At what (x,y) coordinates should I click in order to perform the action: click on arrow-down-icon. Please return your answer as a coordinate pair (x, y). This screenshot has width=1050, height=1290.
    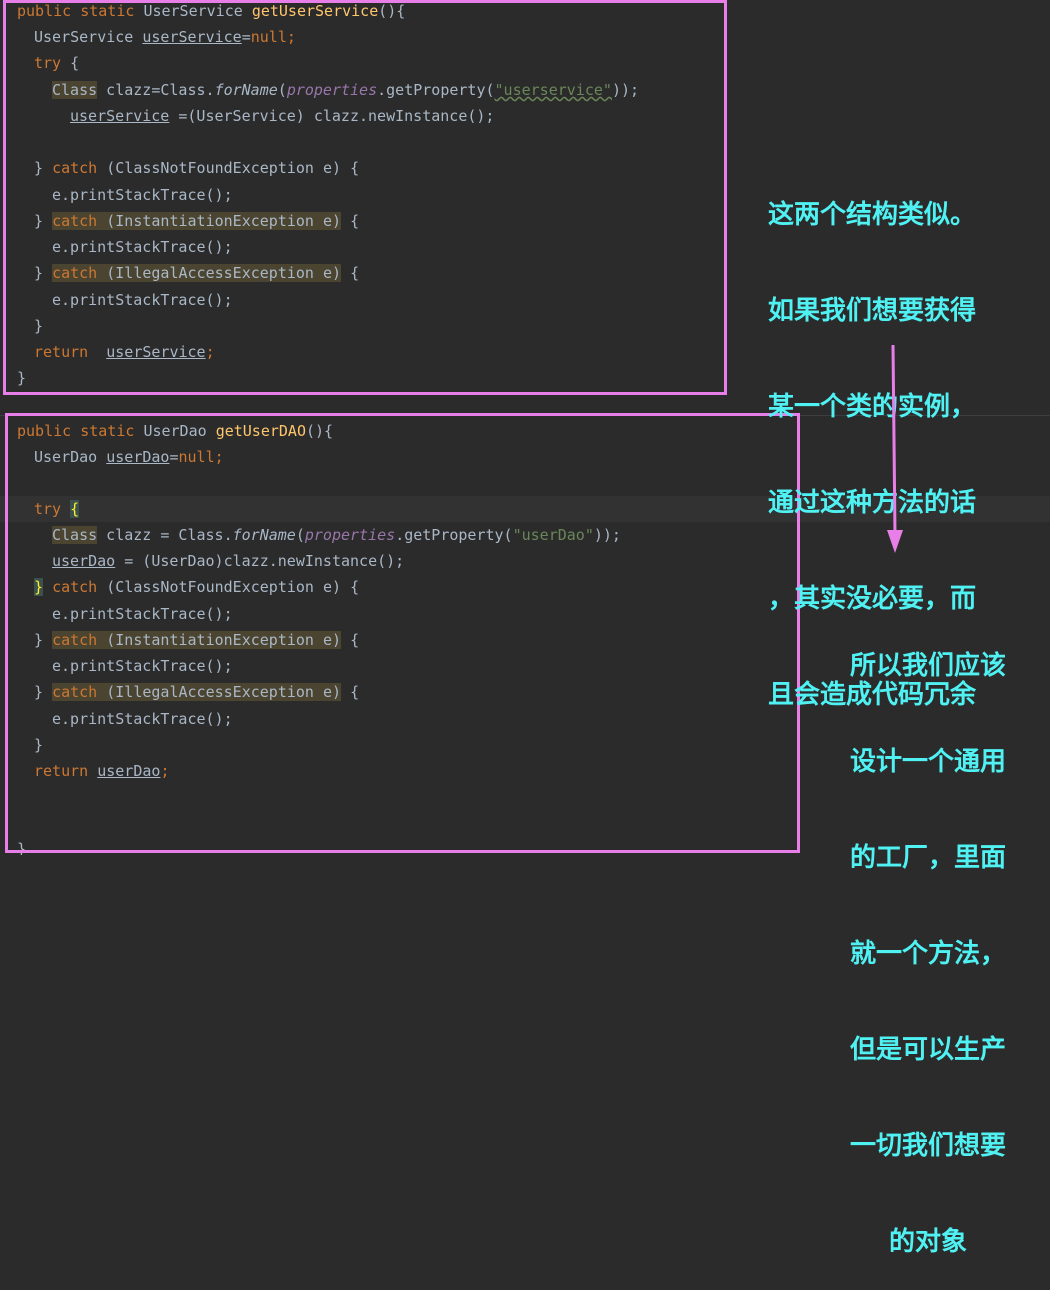
    Looking at the image, I should click on (895, 448).